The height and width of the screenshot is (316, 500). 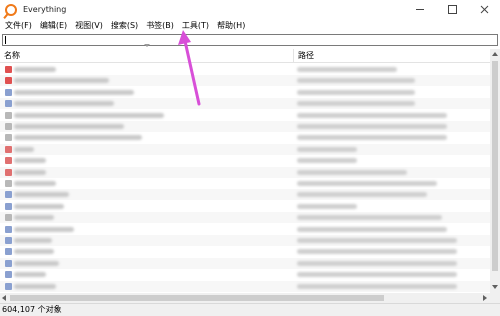 What do you see at coordinates (495, 166) in the screenshot?
I see `vertical-scroll-thumb` at bounding box center [495, 166].